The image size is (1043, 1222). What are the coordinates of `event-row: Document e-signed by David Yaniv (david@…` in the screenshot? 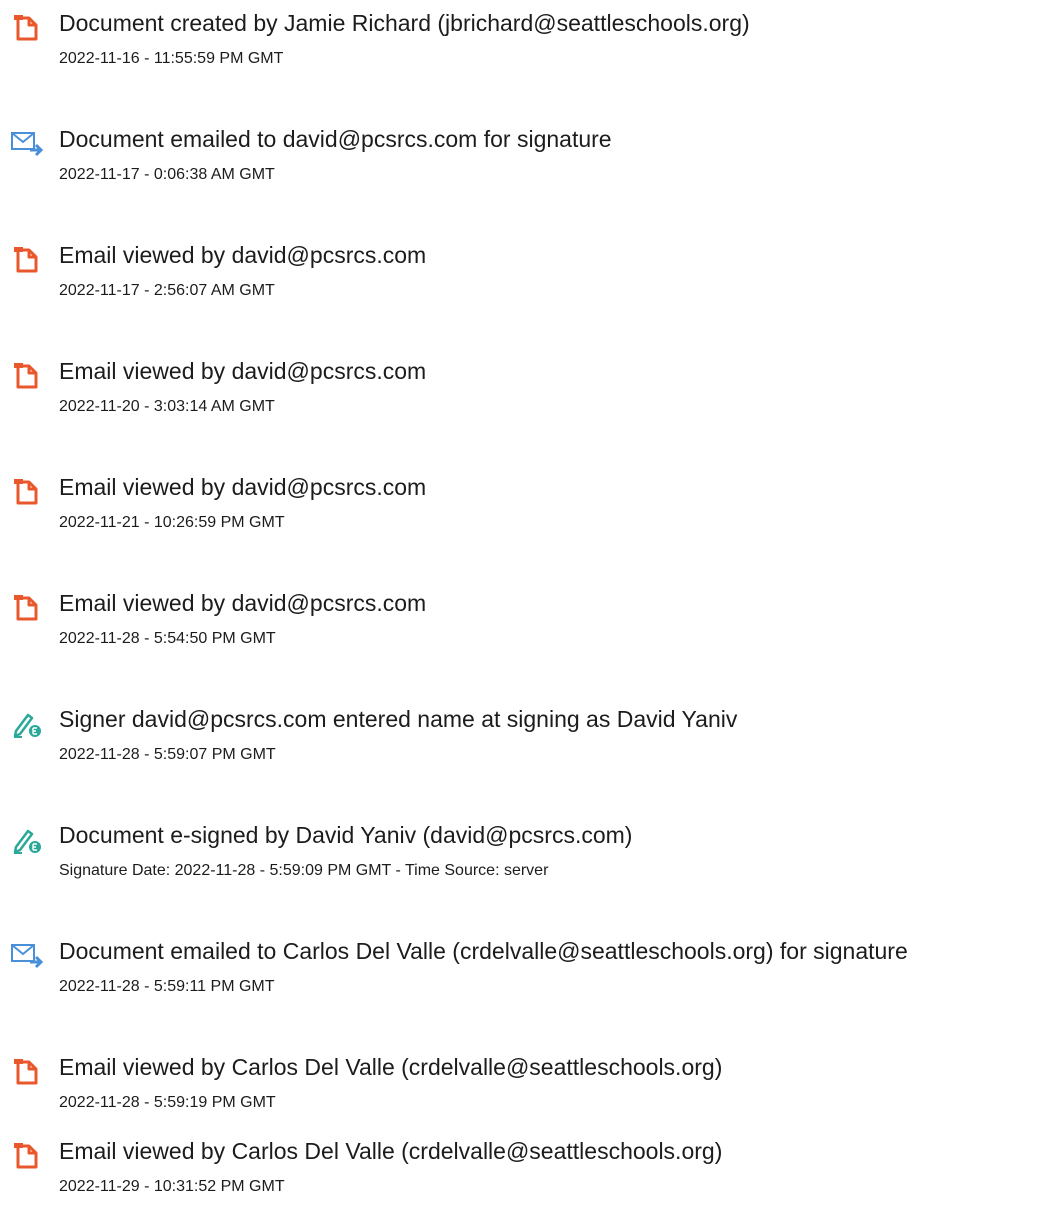 It's located at (521, 860).